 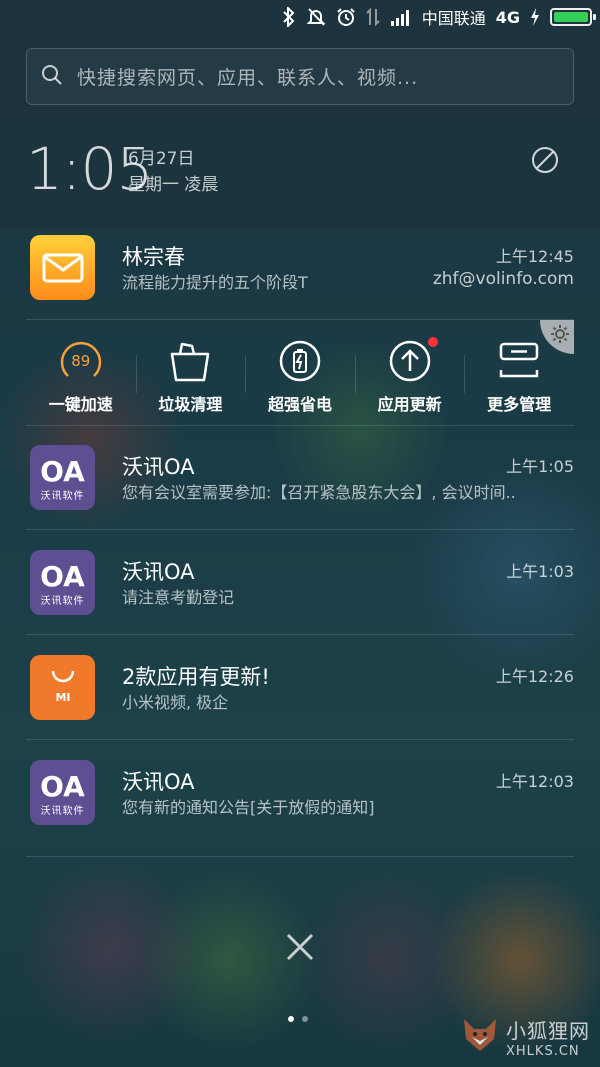 What do you see at coordinates (519, 404) in the screenshot?
I see `tool-label: 更多管理` at bounding box center [519, 404].